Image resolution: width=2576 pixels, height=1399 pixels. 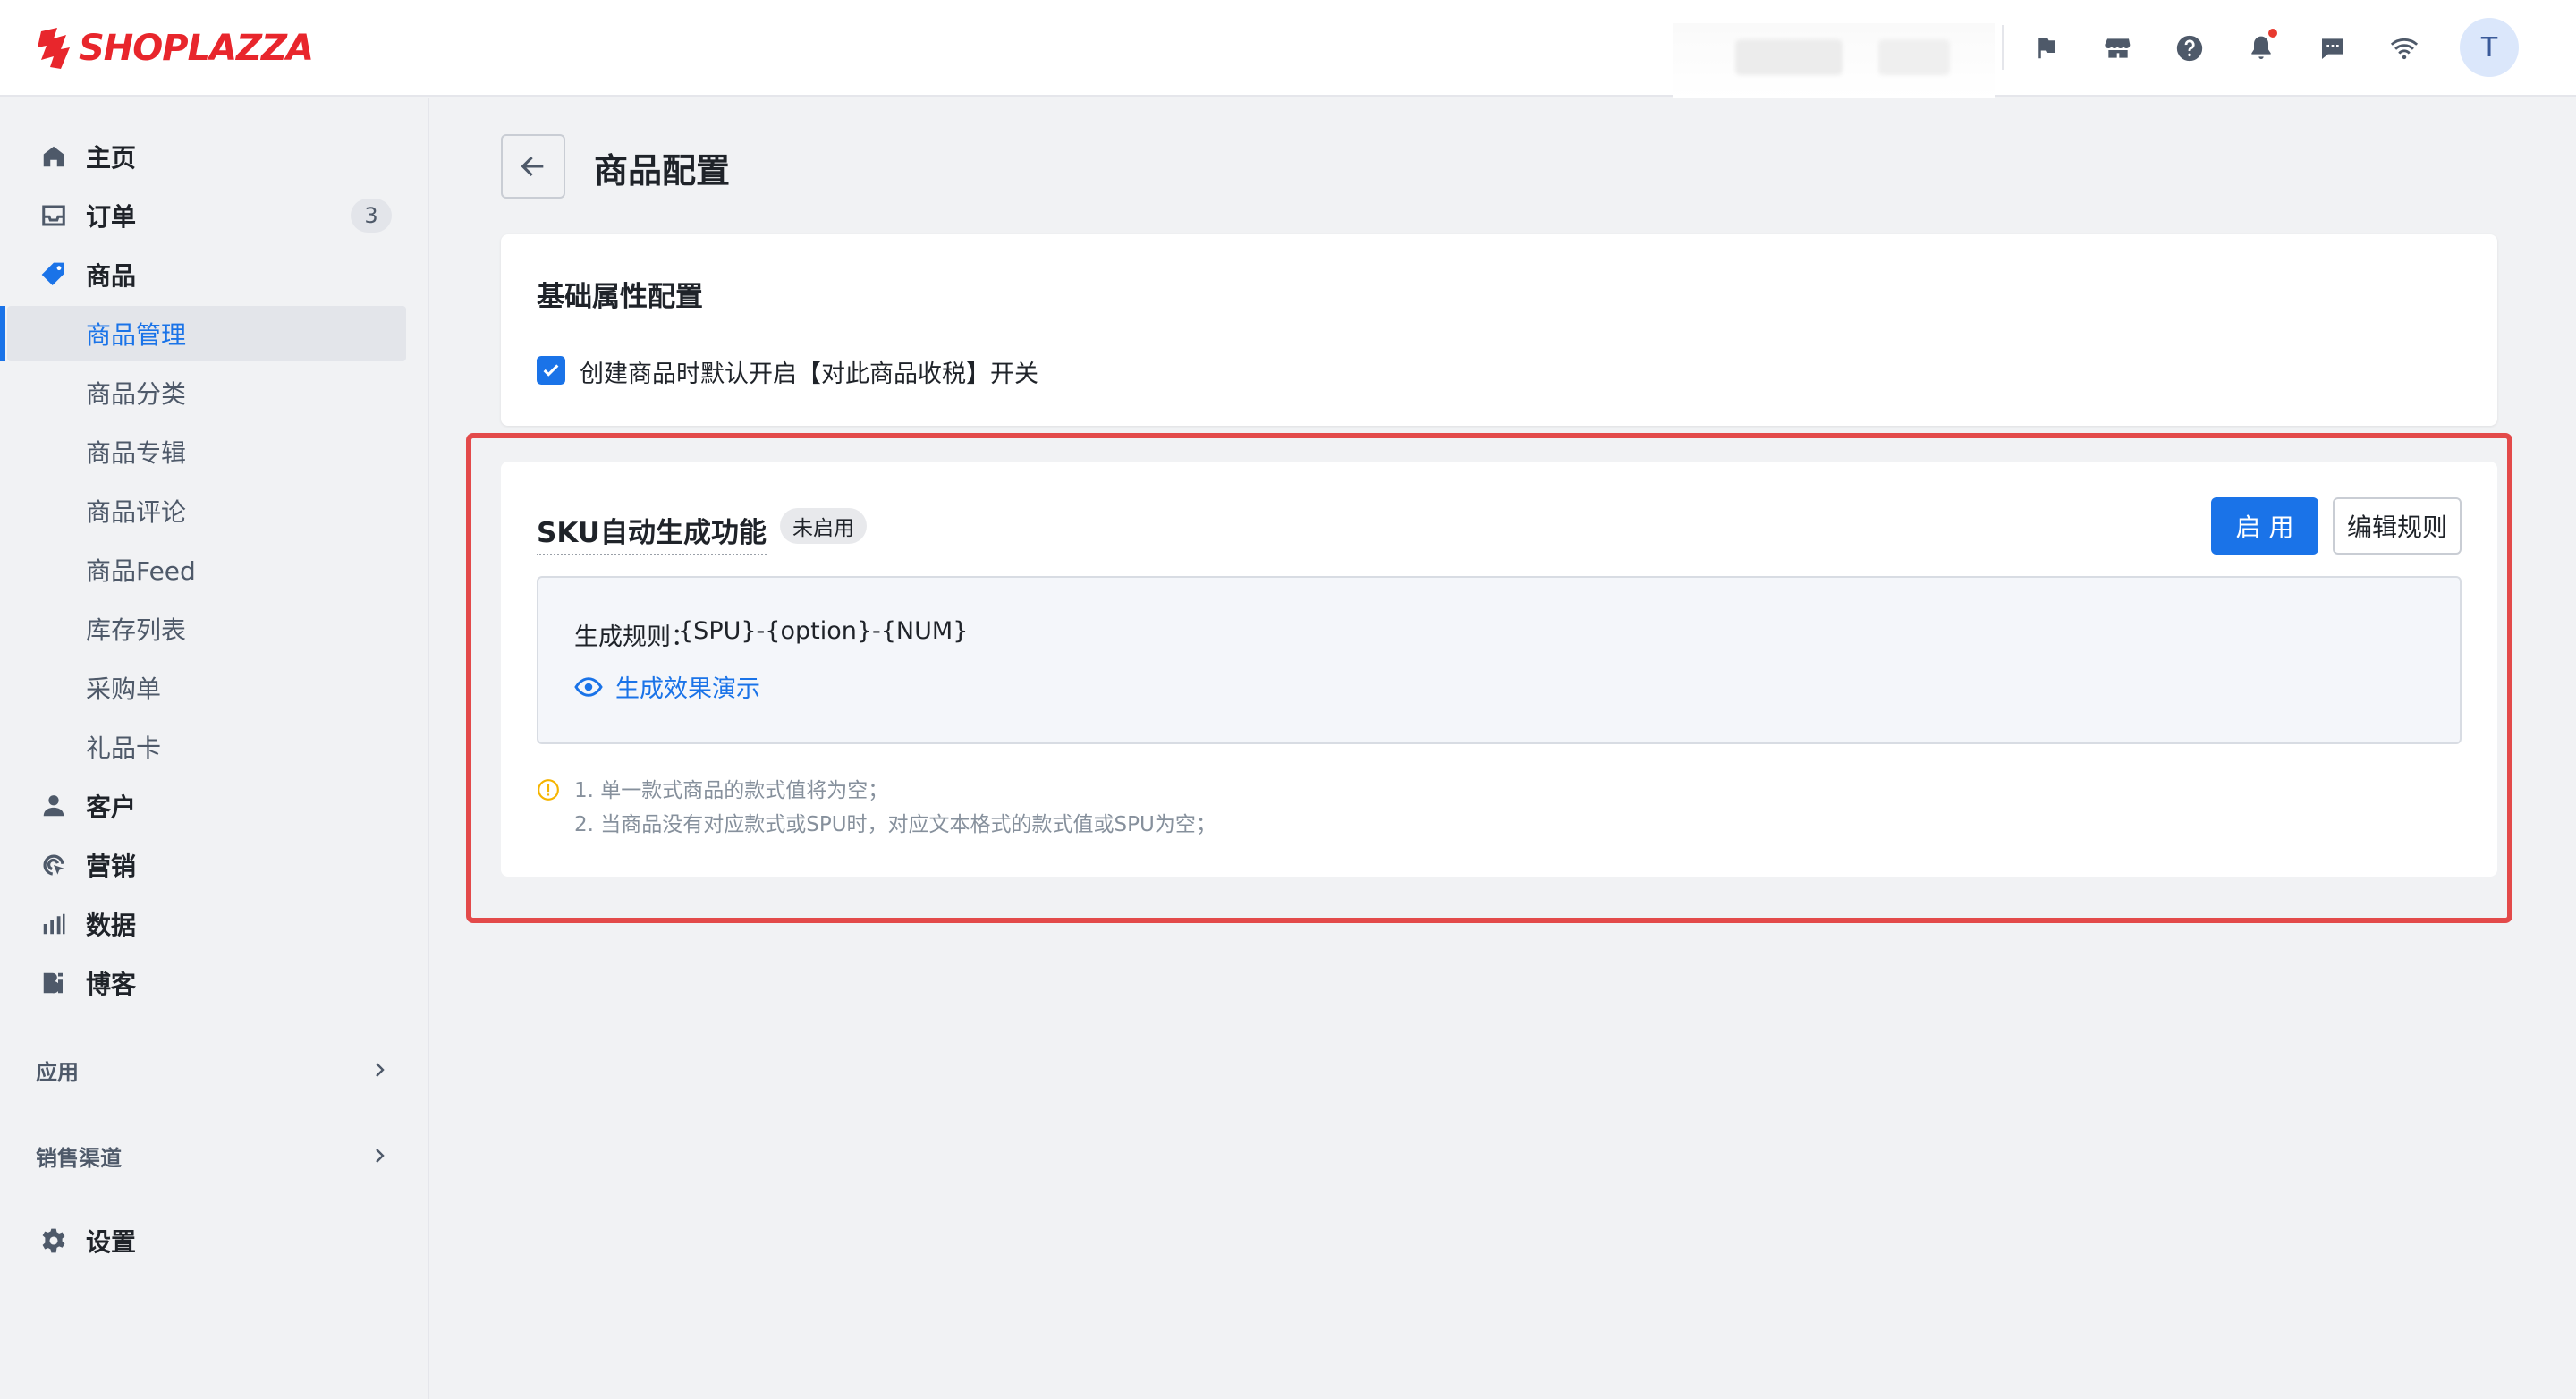 What do you see at coordinates (214, 215) in the screenshot?
I see `sidebar-item-orders: 订单 3` at bounding box center [214, 215].